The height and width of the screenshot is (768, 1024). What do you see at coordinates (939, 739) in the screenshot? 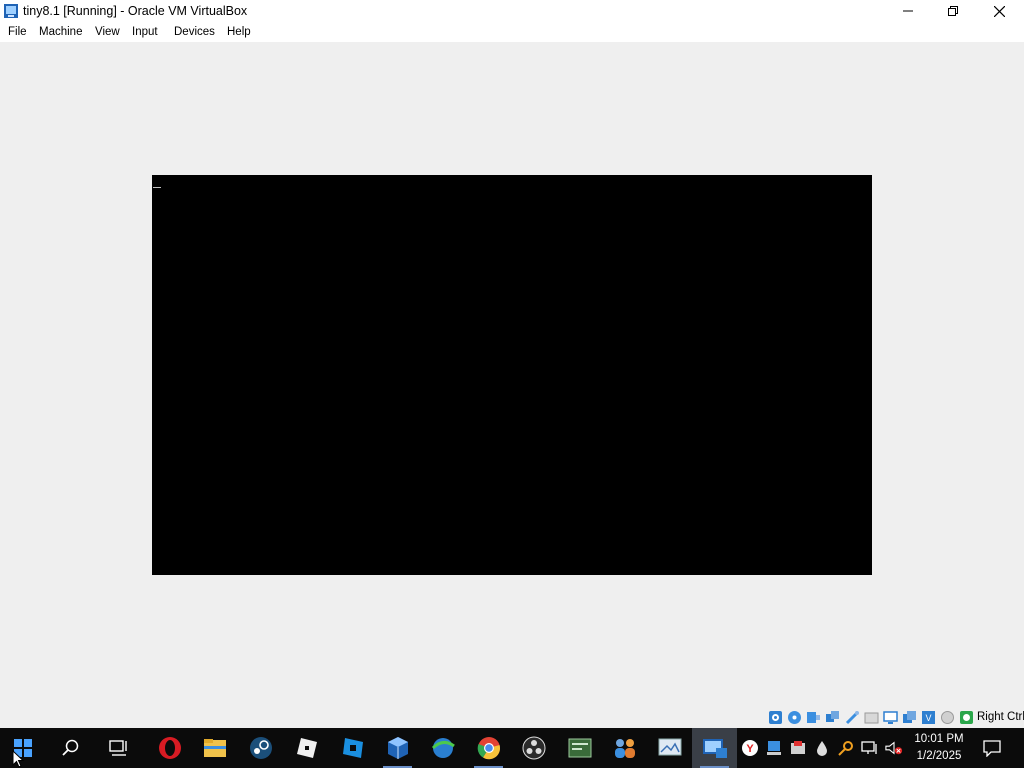
I see `clock-time: 10:01 PM` at bounding box center [939, 739].